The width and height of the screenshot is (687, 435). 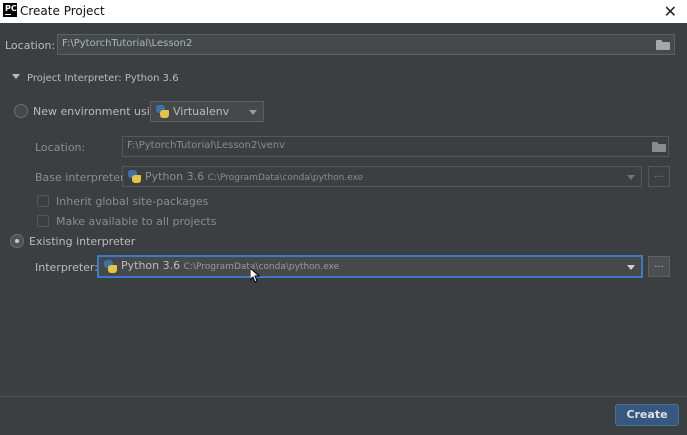 I want to click on existing-interpreter-radio, so click(x=17, y=241).